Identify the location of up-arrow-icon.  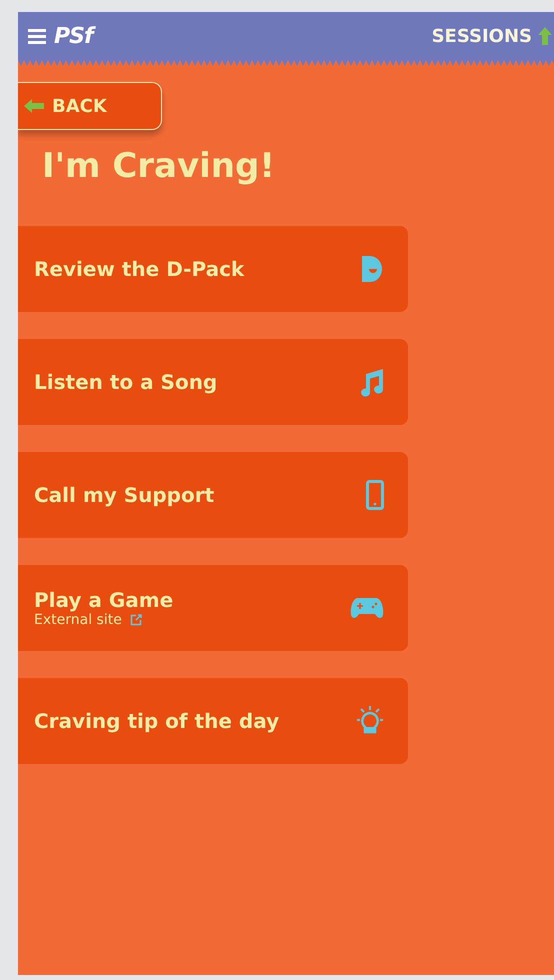
(545, 36).